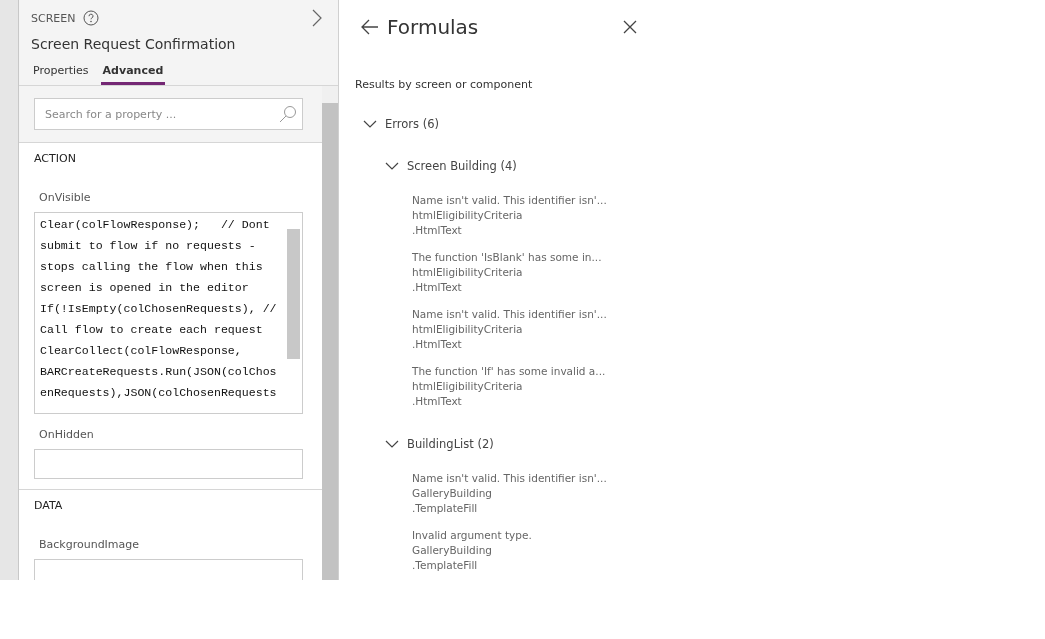  I want to click on help-icon, so click(91, 18).